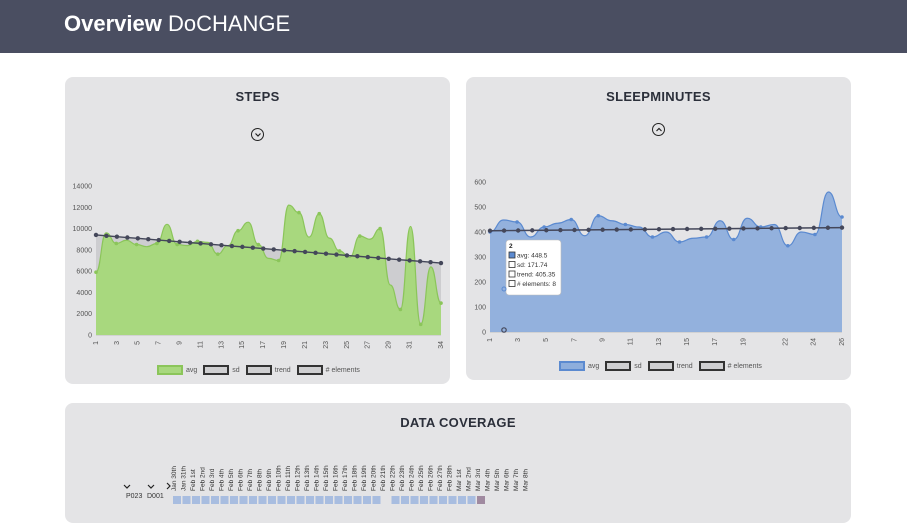 The image size is (907, 523). What do you see at coordinates (409, 345) in the screenshot?
I see `x-tick-label: 31` at bounding box center [409, 345].